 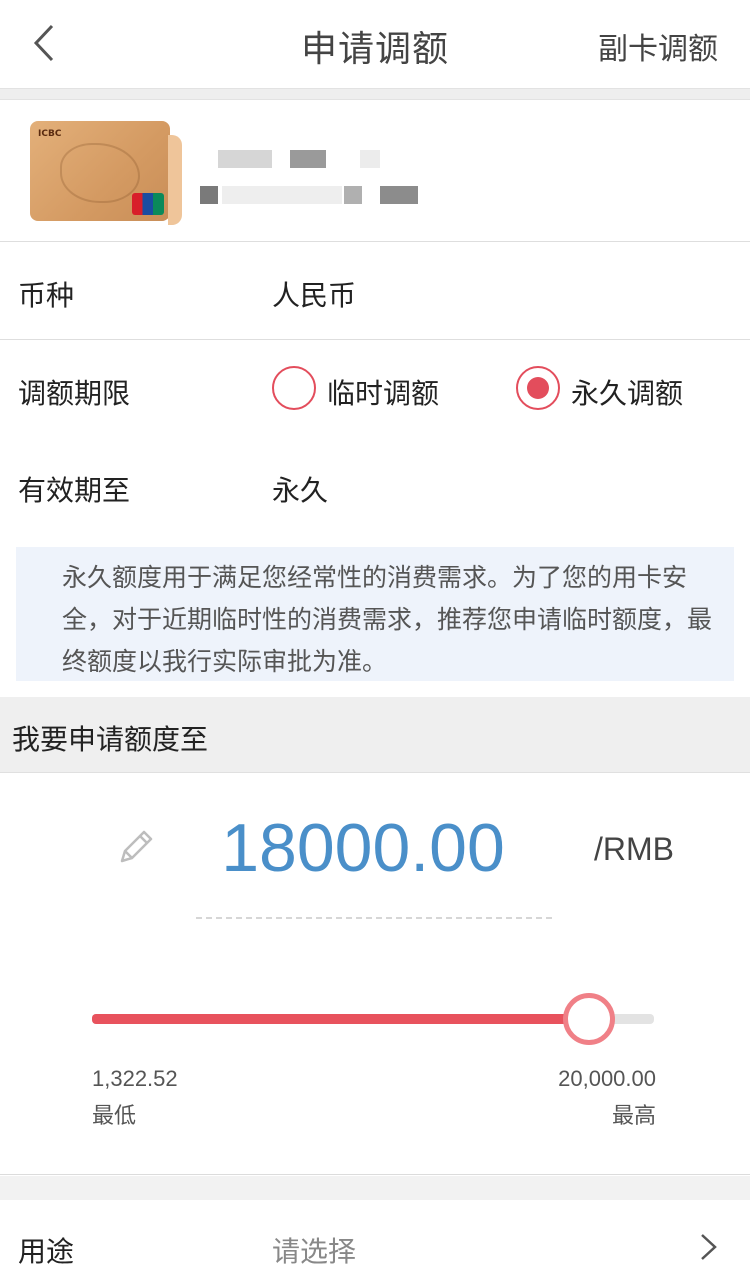 What do you see at coordinates (74, 490) in the screenshot?
I see `valid-until-label: 有效期至` at bounding box center [74, 490].